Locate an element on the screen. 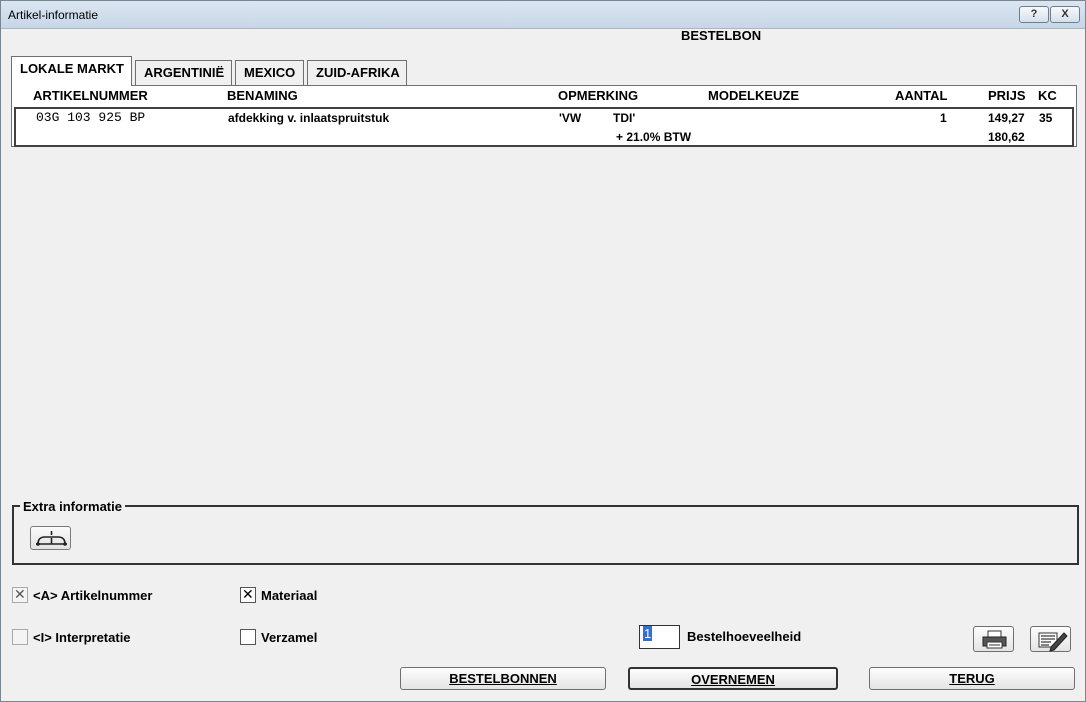 The height and width of the screenshot is (702, 1086). verzamel-checkbox-label: Verzamel is located at coordinates (289, 637).